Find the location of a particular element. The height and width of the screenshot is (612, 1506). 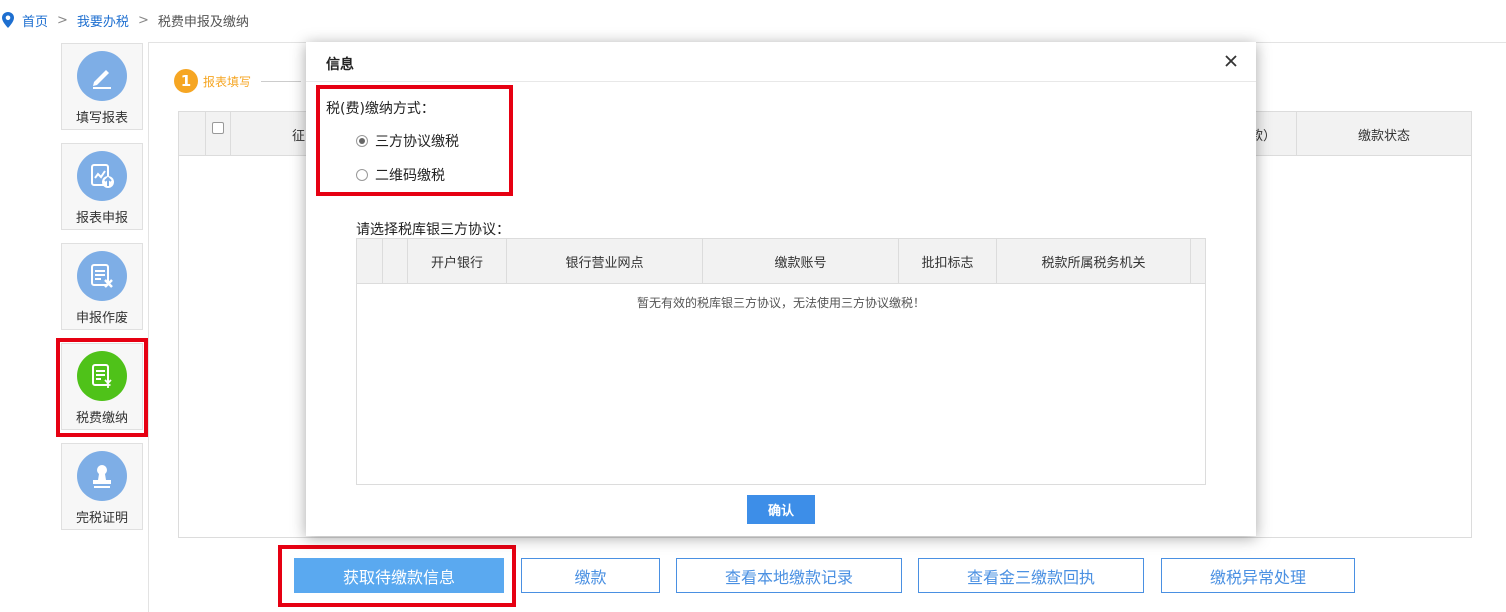

header-checkbox-cell is located at coordinates (218, 134).